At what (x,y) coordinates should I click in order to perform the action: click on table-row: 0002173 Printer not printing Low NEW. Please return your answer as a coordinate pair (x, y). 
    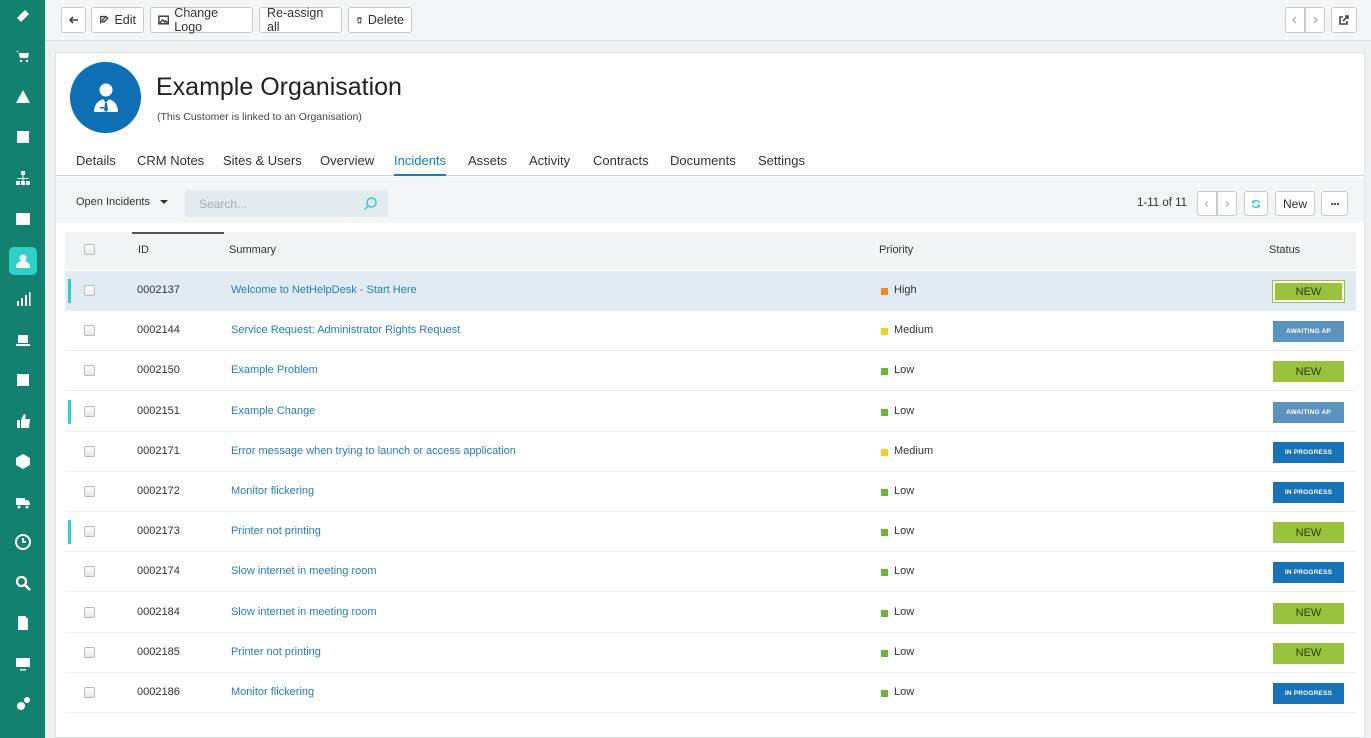
    Looking at the image, I should click on (710, 532).